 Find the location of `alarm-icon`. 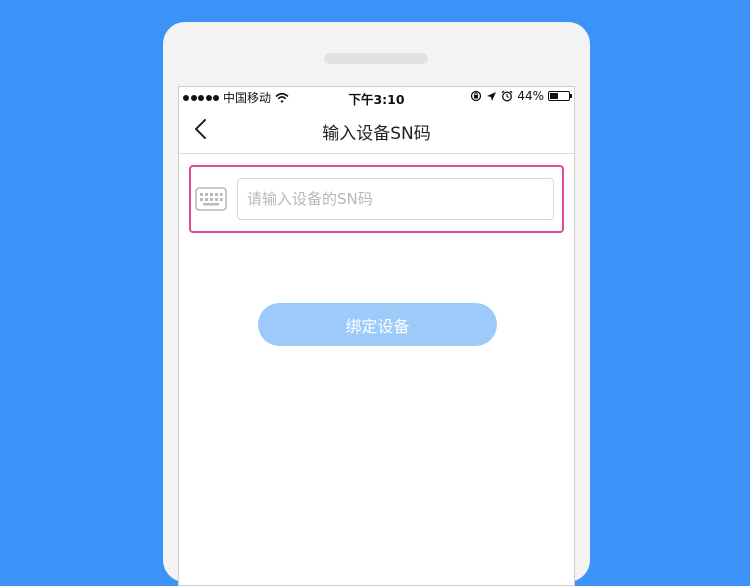

alarm-icon is located at coordinates (507, 96).